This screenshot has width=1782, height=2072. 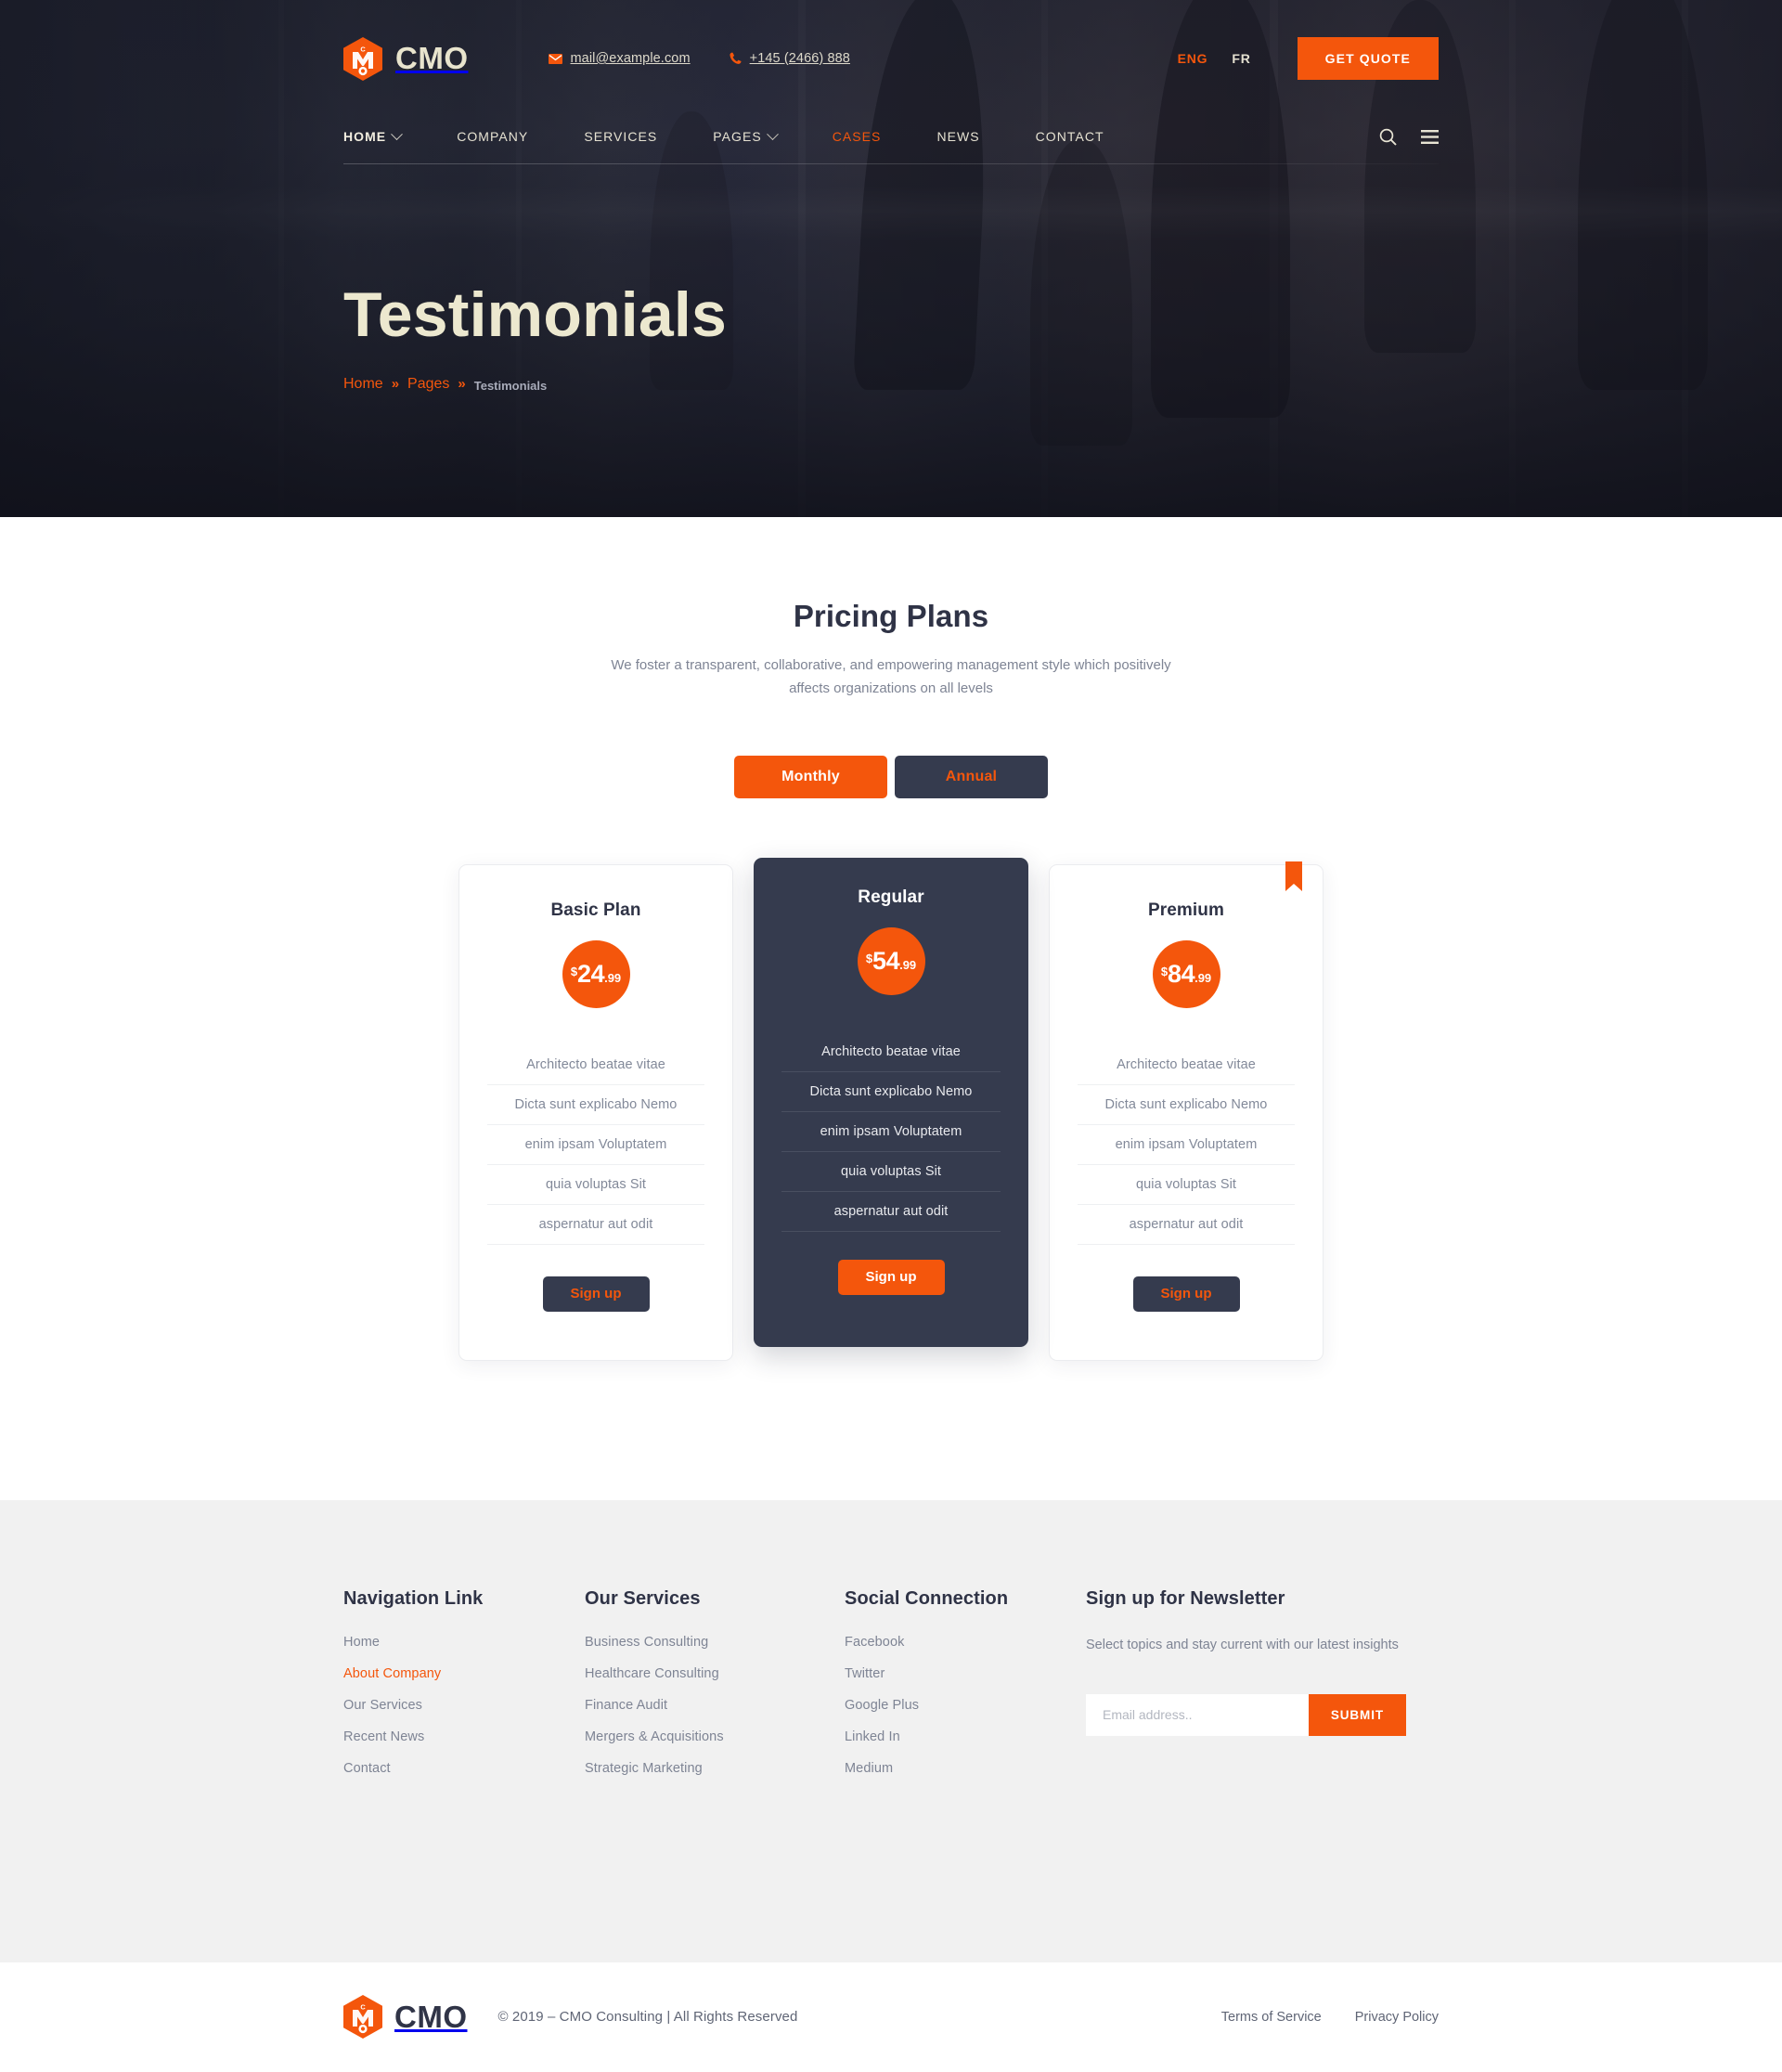 What do you see at coordinates (810, 777) in the screenshot?
I see `billing-toggle-monthly: Monthly` at bounding box center [810, 777].